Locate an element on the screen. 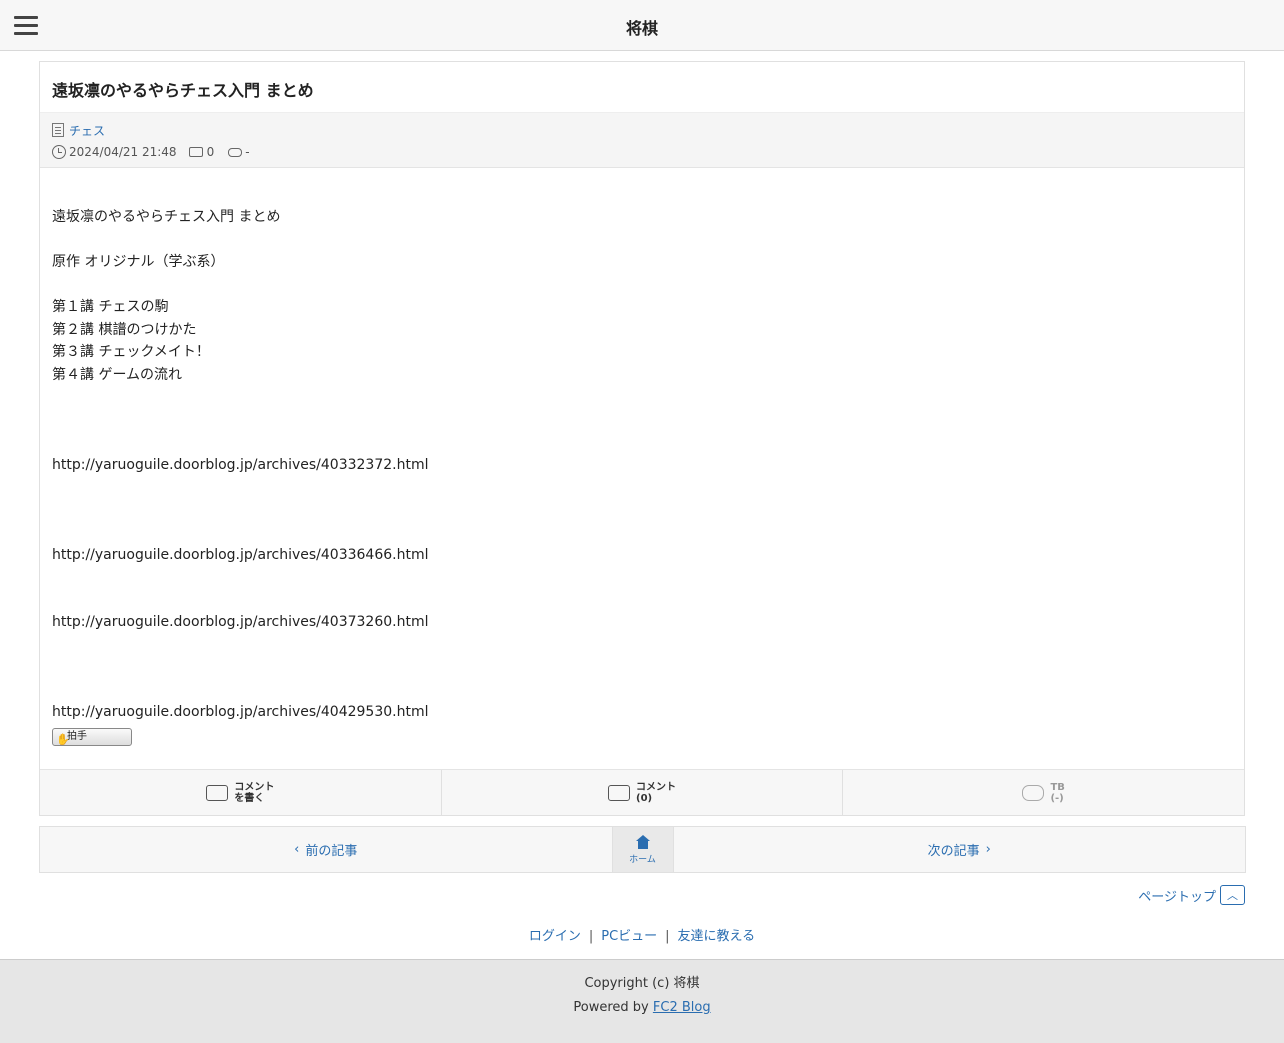 This screenshot has width=1284, height=1043. article-actions: コメント を書く コメント (0) TB (-) is located at coordinates (642, 792).